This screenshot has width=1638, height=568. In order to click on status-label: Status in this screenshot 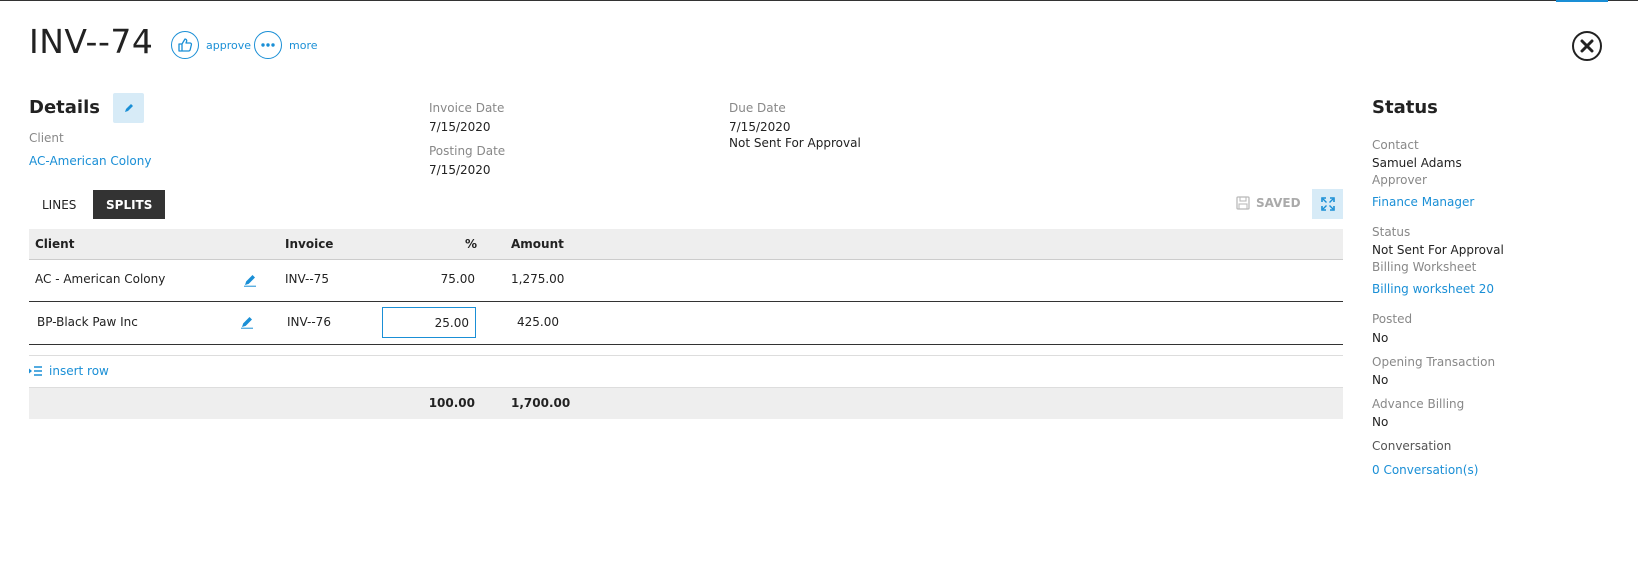, I will do `click(1391, 232)`.